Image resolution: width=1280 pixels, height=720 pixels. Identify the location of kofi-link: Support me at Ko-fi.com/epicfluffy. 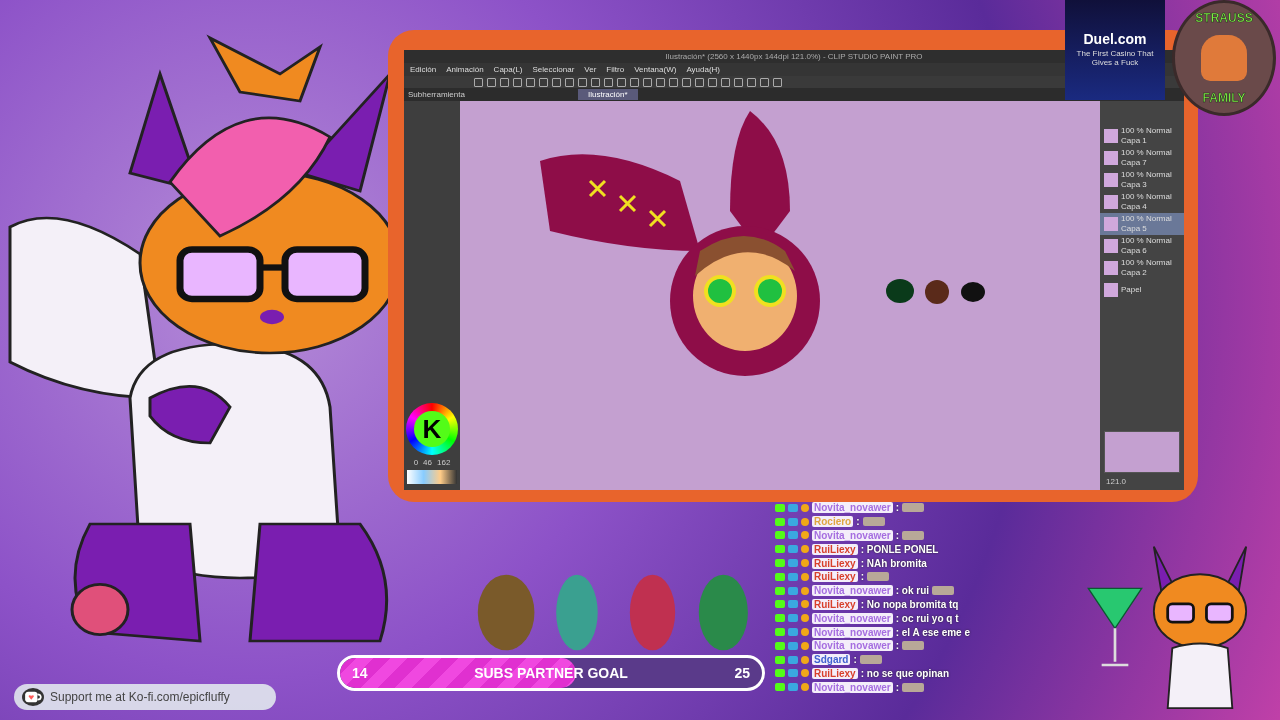
(140, 697).